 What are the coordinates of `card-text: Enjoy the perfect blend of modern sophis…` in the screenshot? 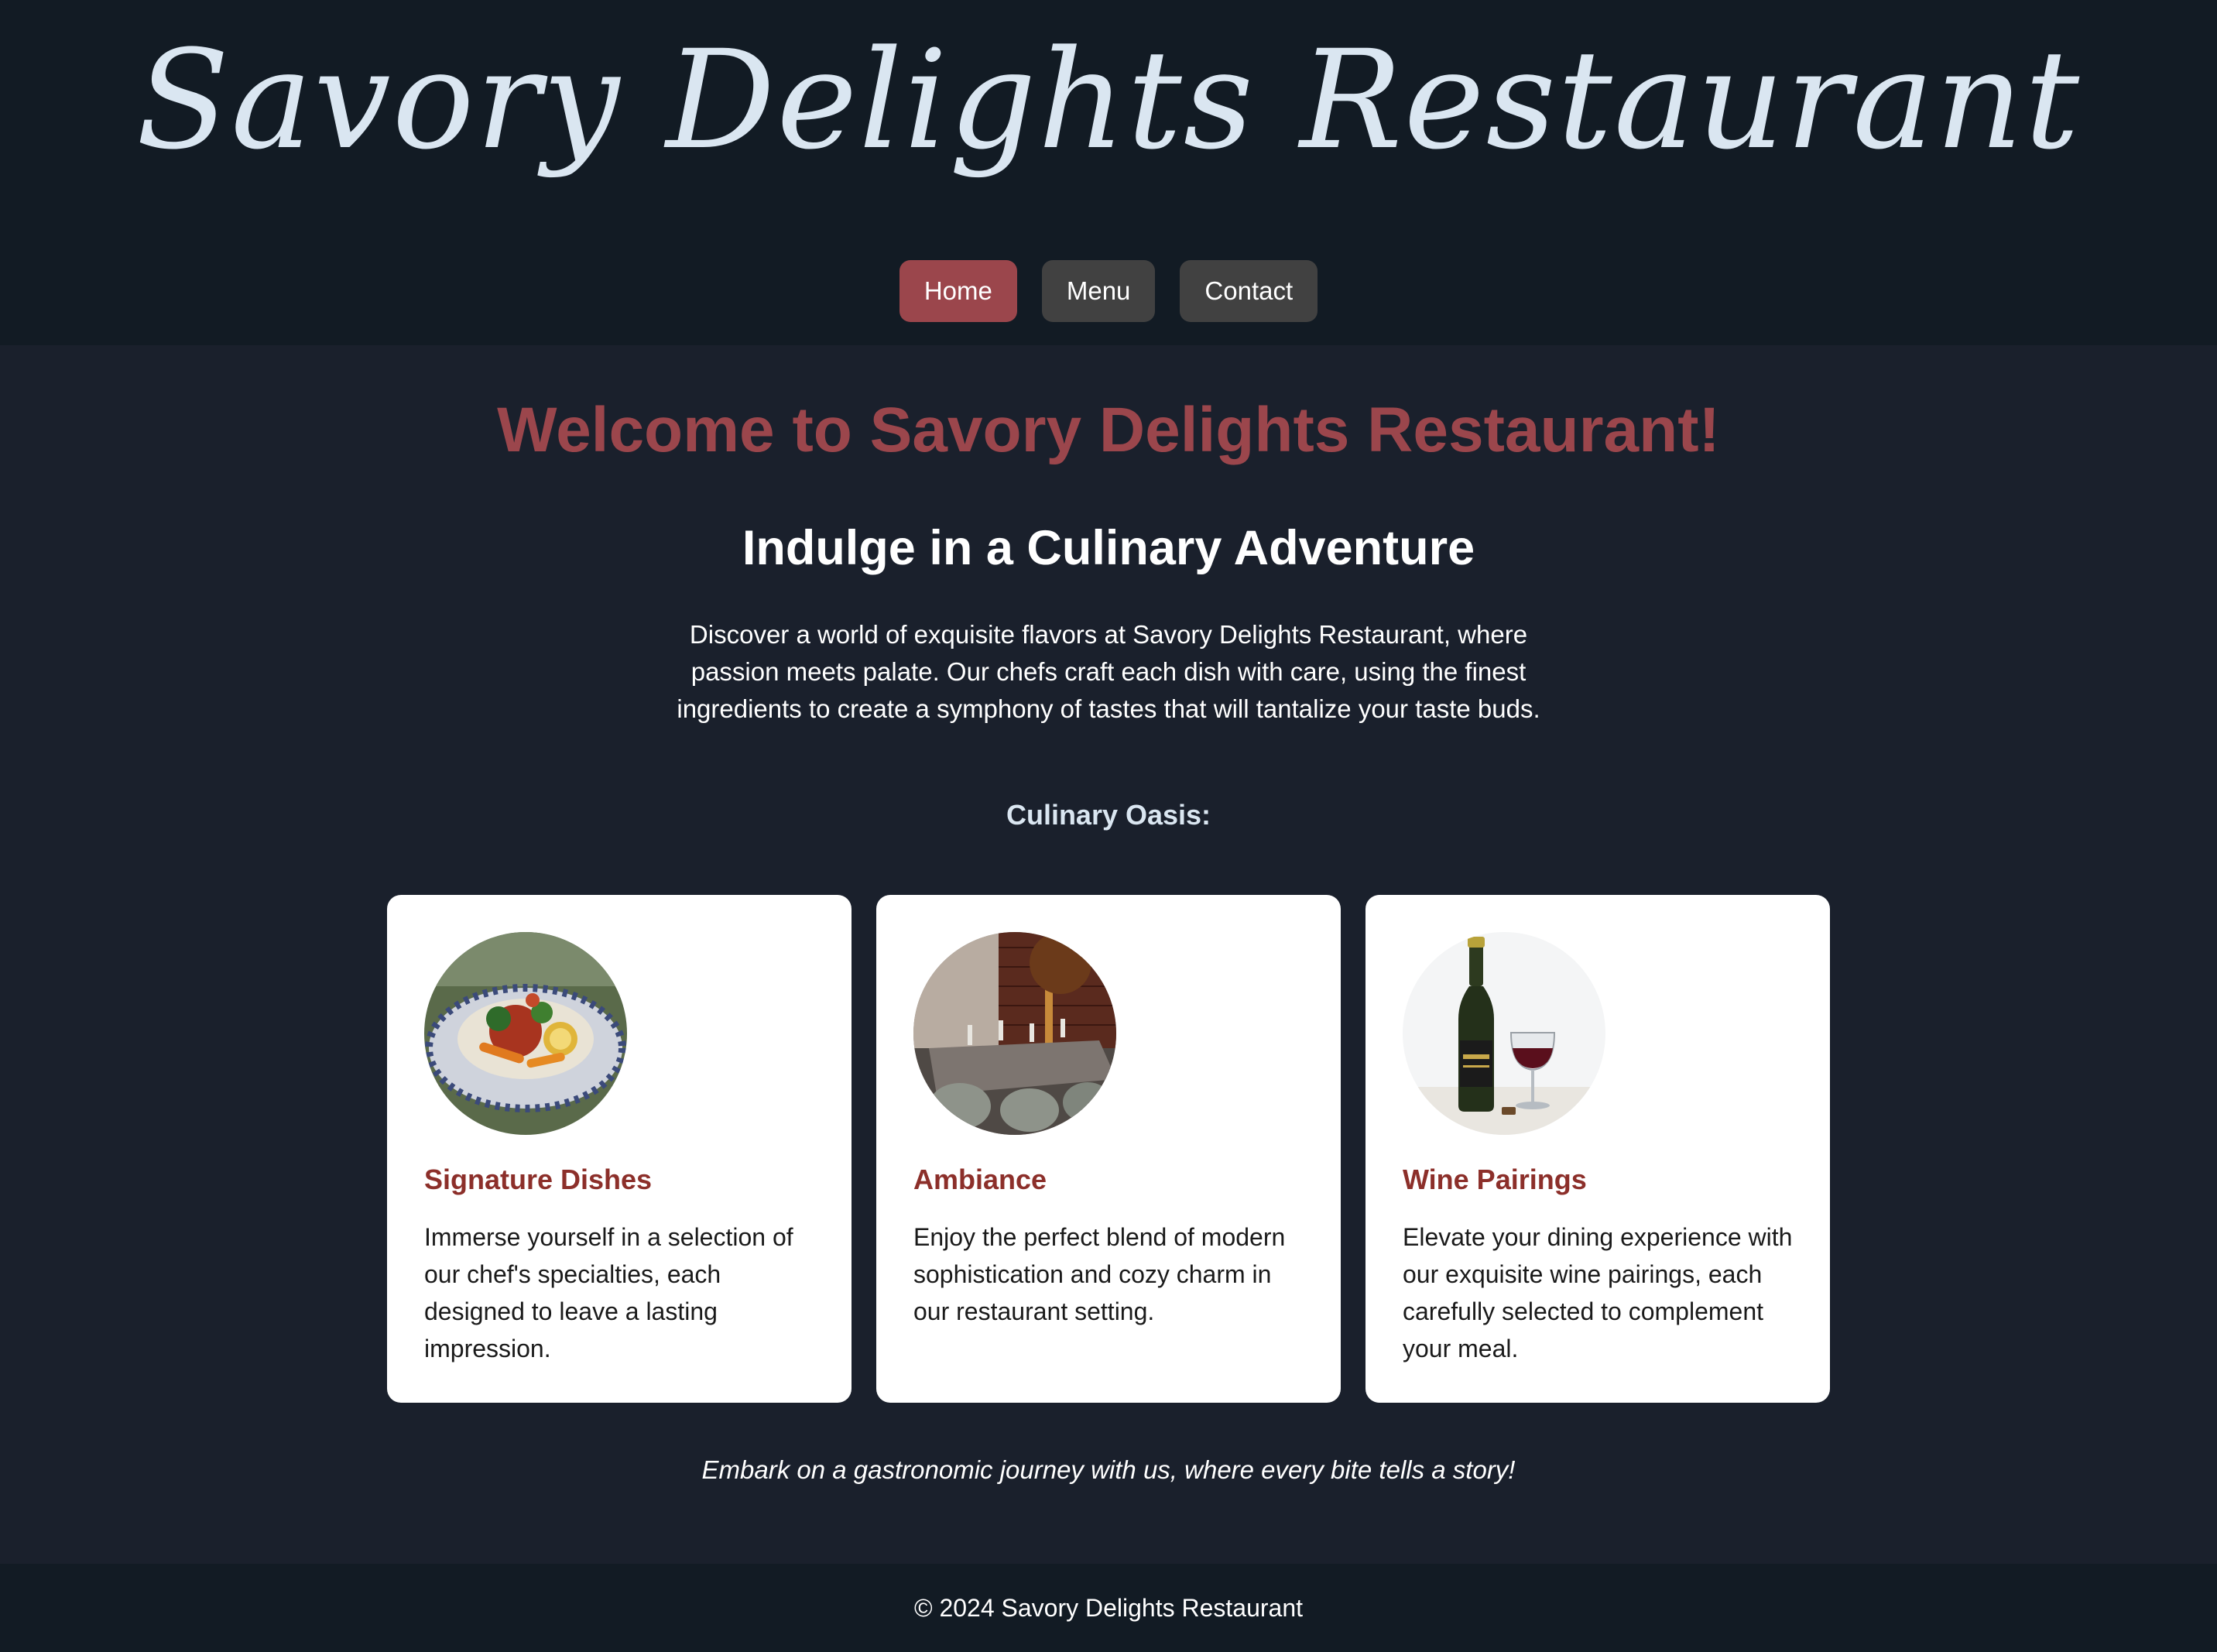 It's located at (1099, 1274).